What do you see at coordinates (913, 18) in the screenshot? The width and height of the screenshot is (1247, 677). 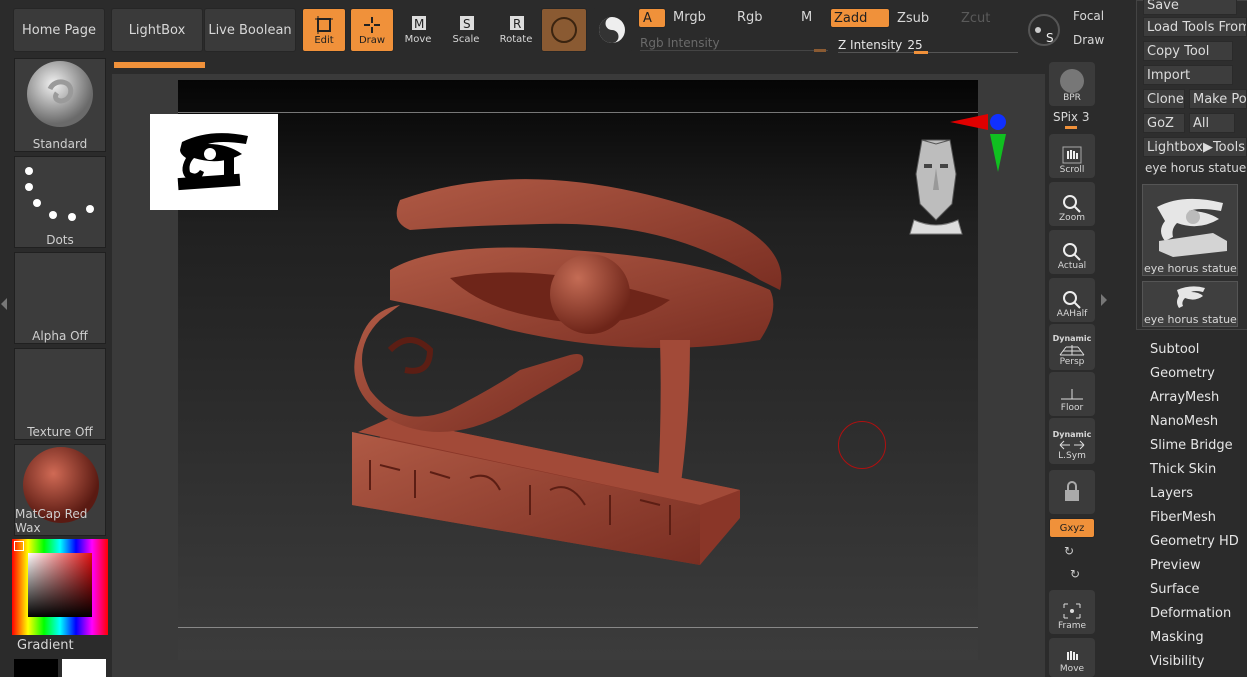 I see `zsub-toggle: Zsub` at bounding box center [913, 18].